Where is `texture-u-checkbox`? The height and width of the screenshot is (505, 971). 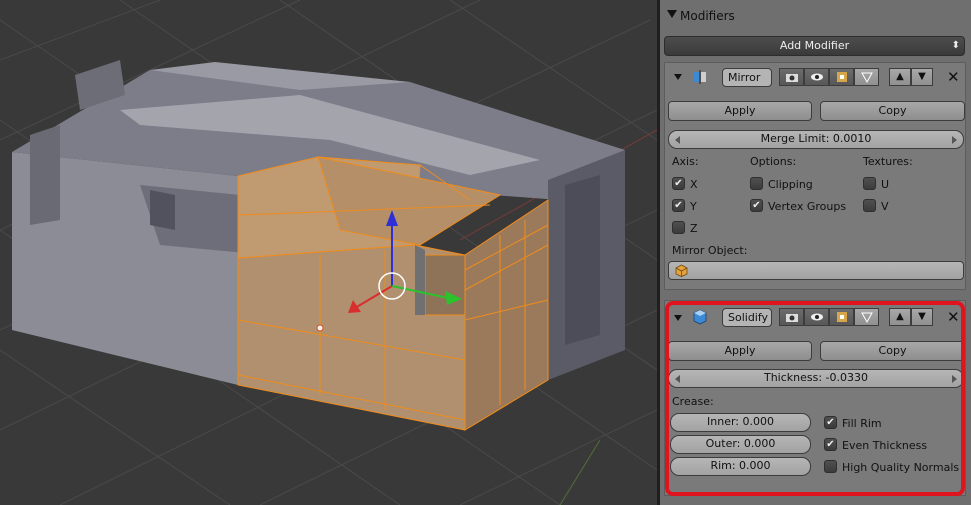 texture-u-checkbox is located at coordinates (869, 183).